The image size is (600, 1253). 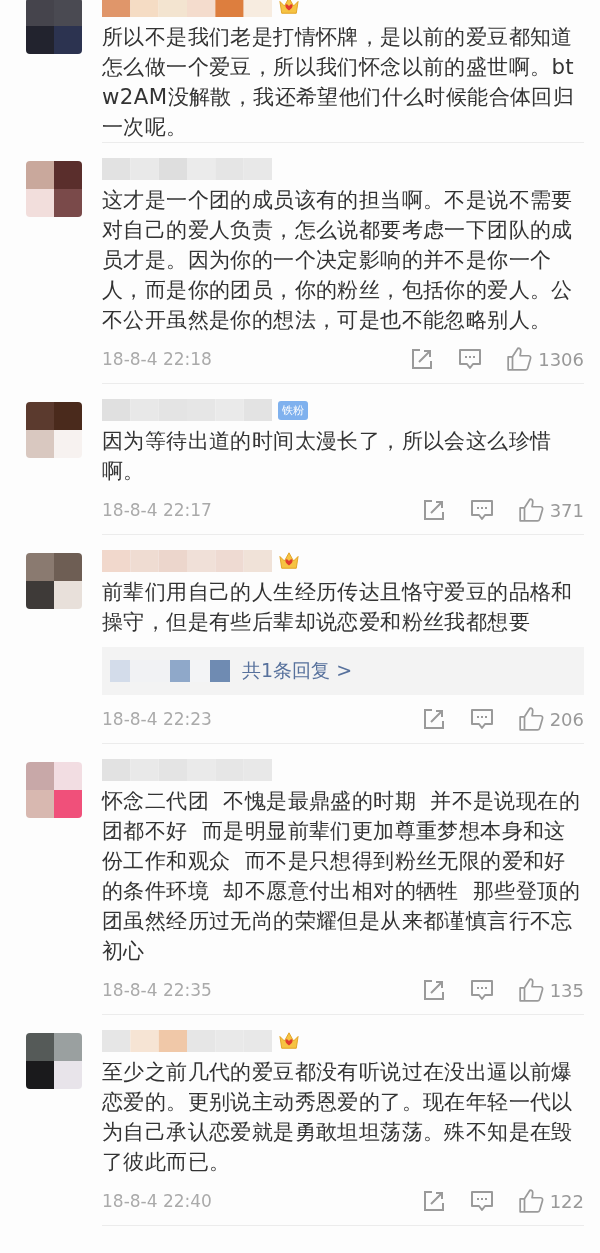 What do you see at coordinates (157, 1201) in the screenshot?
I see `timestamp: 18-8-4 22:40` at bounding box center [157, 1201].